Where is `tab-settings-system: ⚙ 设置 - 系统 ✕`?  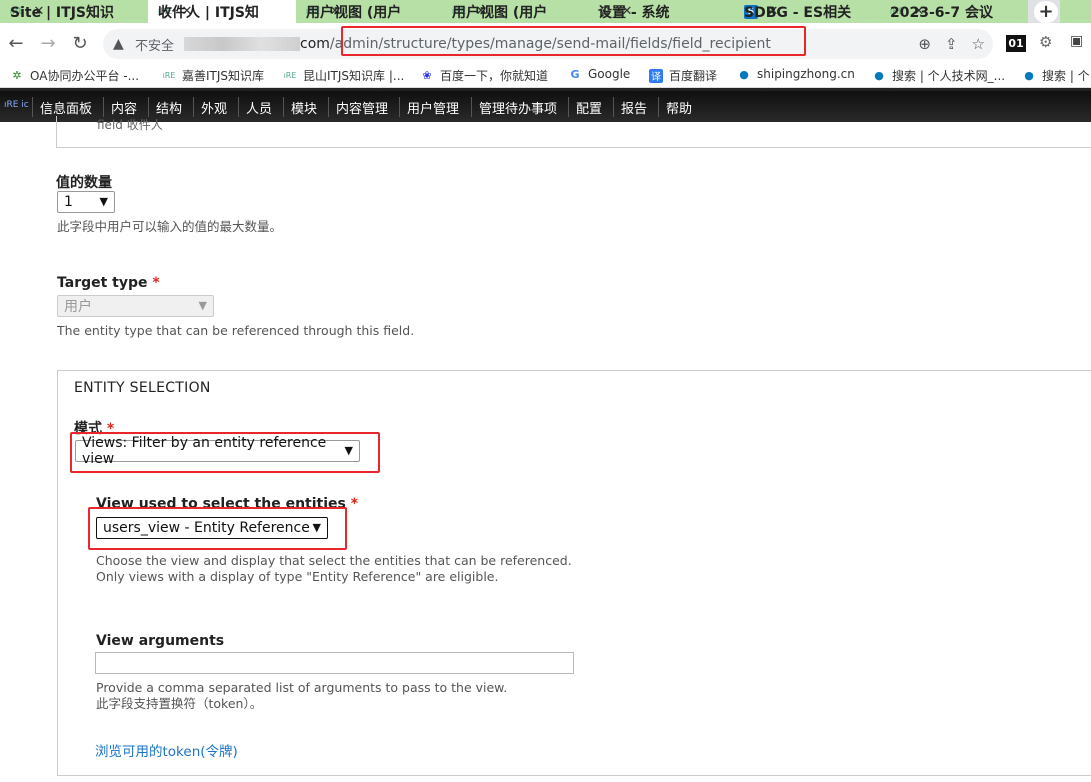
tab-settings-system: ⚙ 设置 - 系统 ✕ is located at coordinates (661, 11).